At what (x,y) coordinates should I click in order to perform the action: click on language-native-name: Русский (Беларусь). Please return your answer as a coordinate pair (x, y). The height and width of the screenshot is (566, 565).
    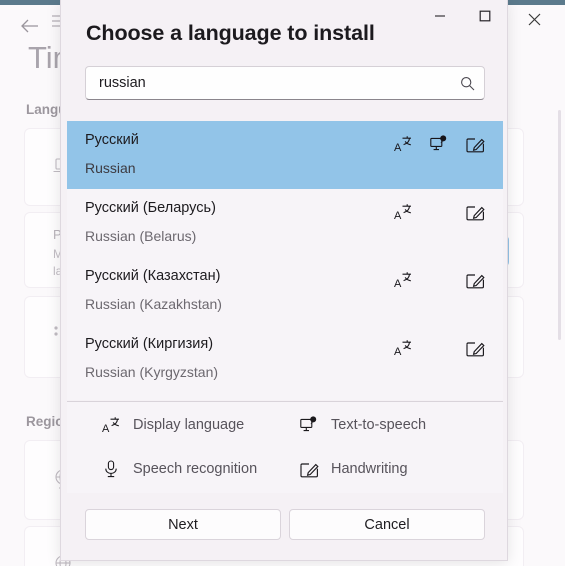
    Looking at the image, I should click on (150, 208).